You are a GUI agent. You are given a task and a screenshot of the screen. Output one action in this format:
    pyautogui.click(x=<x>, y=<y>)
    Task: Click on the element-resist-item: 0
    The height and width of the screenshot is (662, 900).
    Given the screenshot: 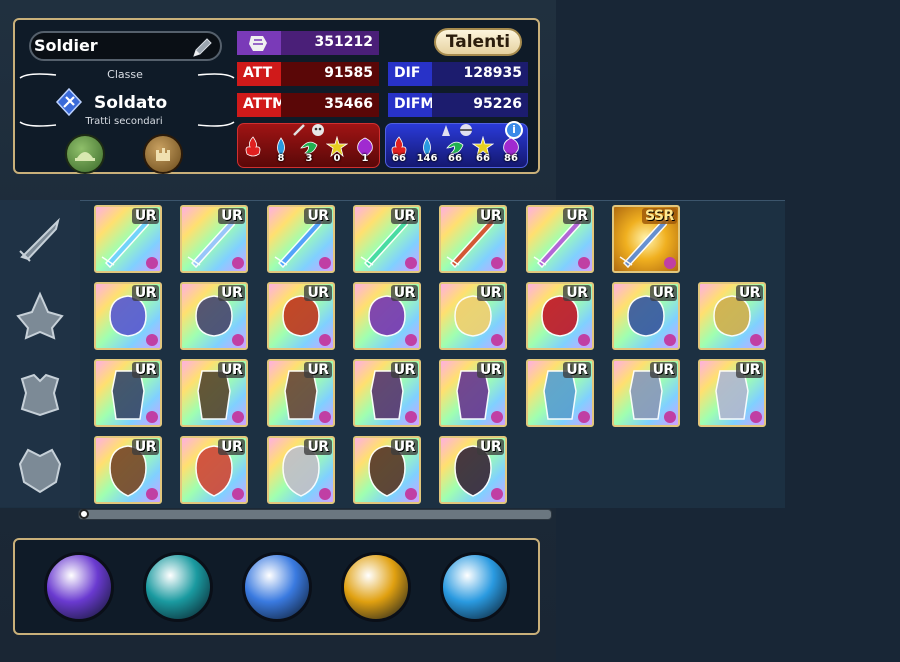 What is the action you would take?
    pyautogui.click(x=337, y=155)
    